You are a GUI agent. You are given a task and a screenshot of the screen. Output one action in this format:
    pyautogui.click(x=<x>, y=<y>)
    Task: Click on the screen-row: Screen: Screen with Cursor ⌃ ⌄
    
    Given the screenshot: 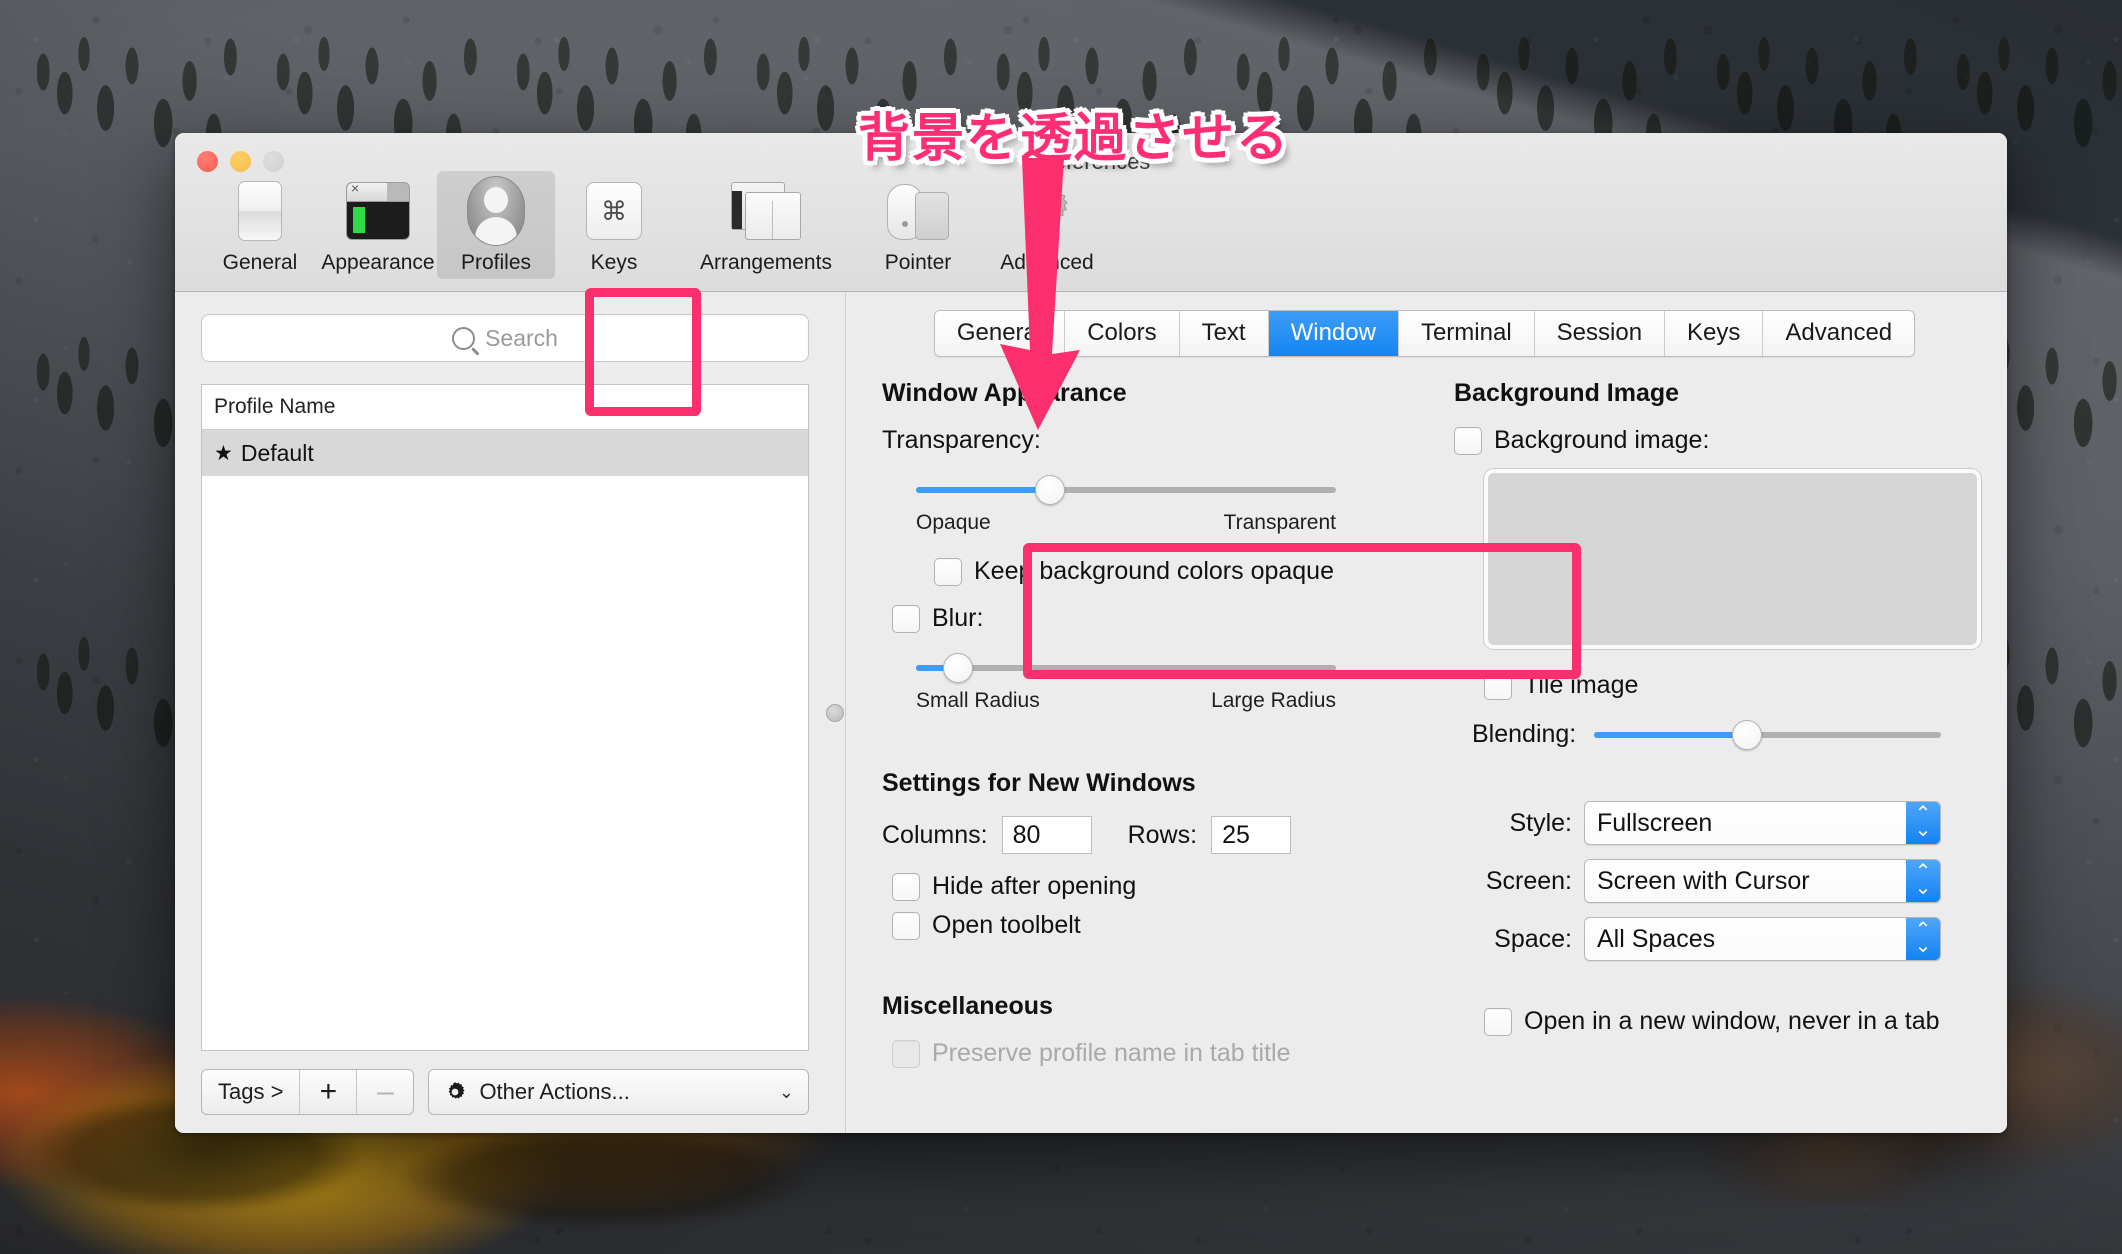 What is the action you would take?
    pyautogui.click(x=1697, y=881)
    